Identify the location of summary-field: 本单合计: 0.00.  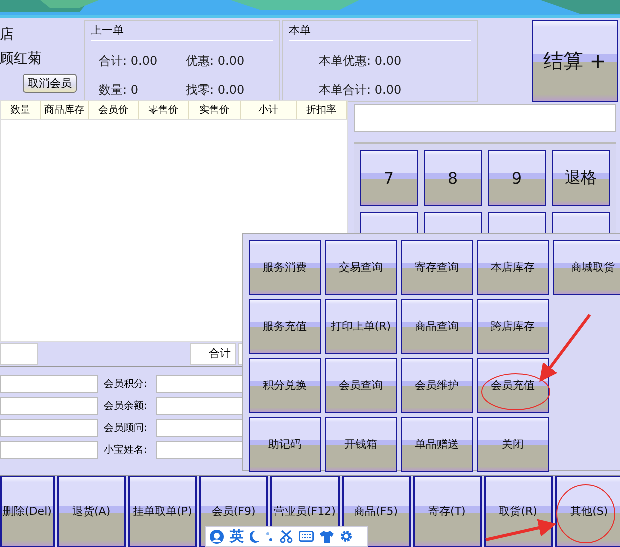
(395, 90).